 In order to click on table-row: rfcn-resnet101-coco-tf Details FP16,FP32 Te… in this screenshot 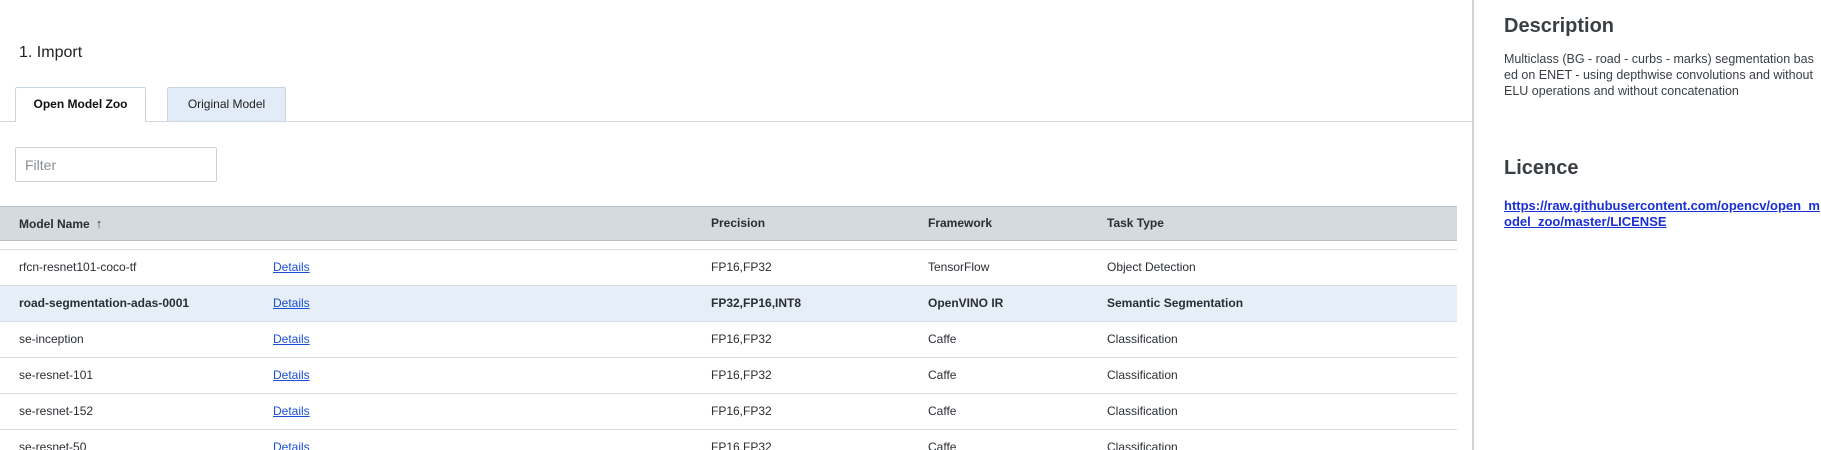, I will do `click(728, 268)`.